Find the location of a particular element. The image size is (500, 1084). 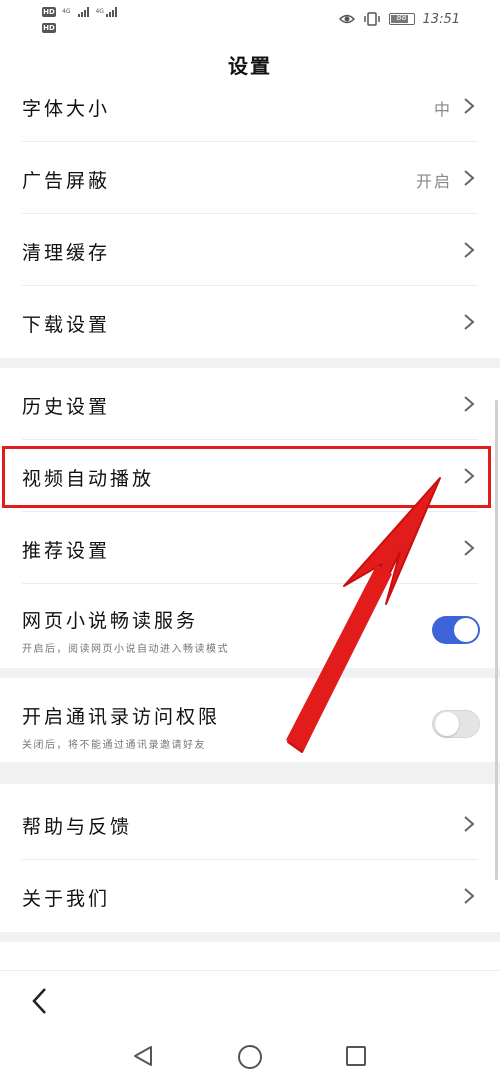

sim2-row: HD is located at coordinates (49, 27).